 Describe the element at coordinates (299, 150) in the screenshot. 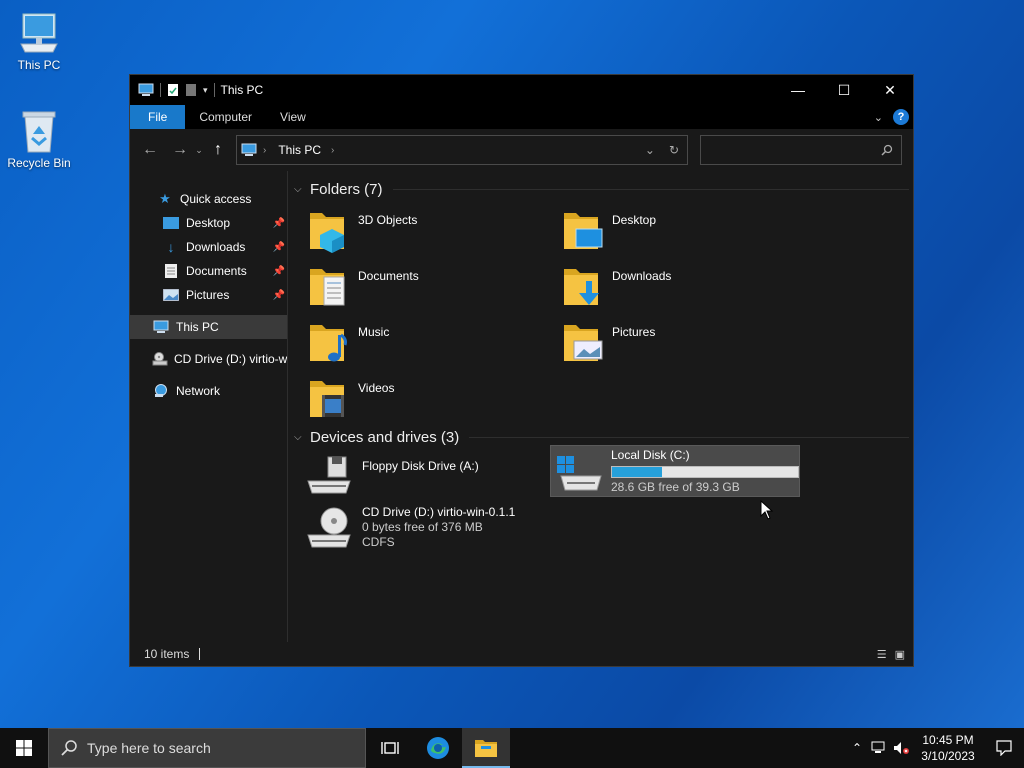

I see `breadcrumb-this-pc: This PC` at that location.